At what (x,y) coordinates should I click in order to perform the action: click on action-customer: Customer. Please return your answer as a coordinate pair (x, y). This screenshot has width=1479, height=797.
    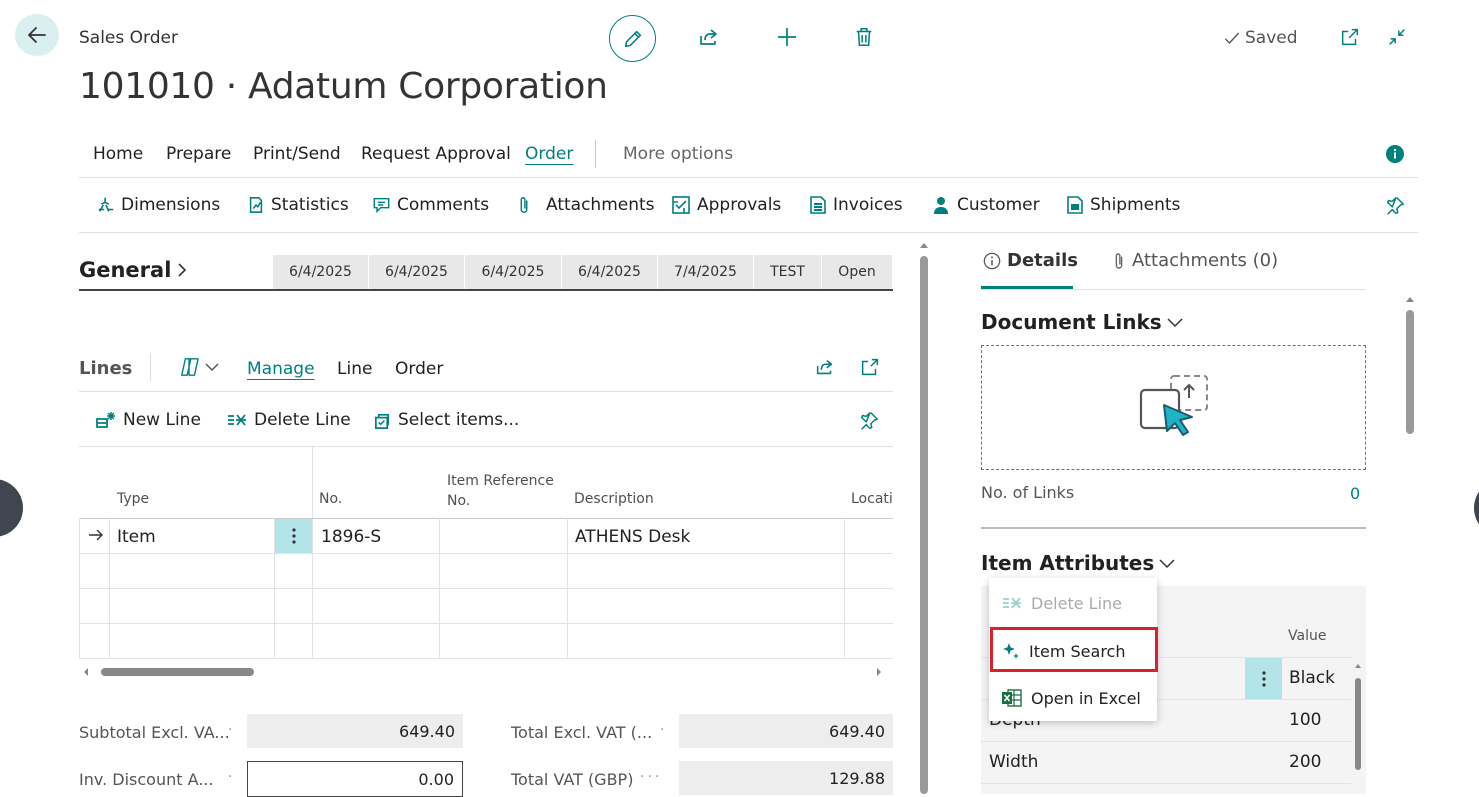
    Looking at the image, I should click on (986, 205).